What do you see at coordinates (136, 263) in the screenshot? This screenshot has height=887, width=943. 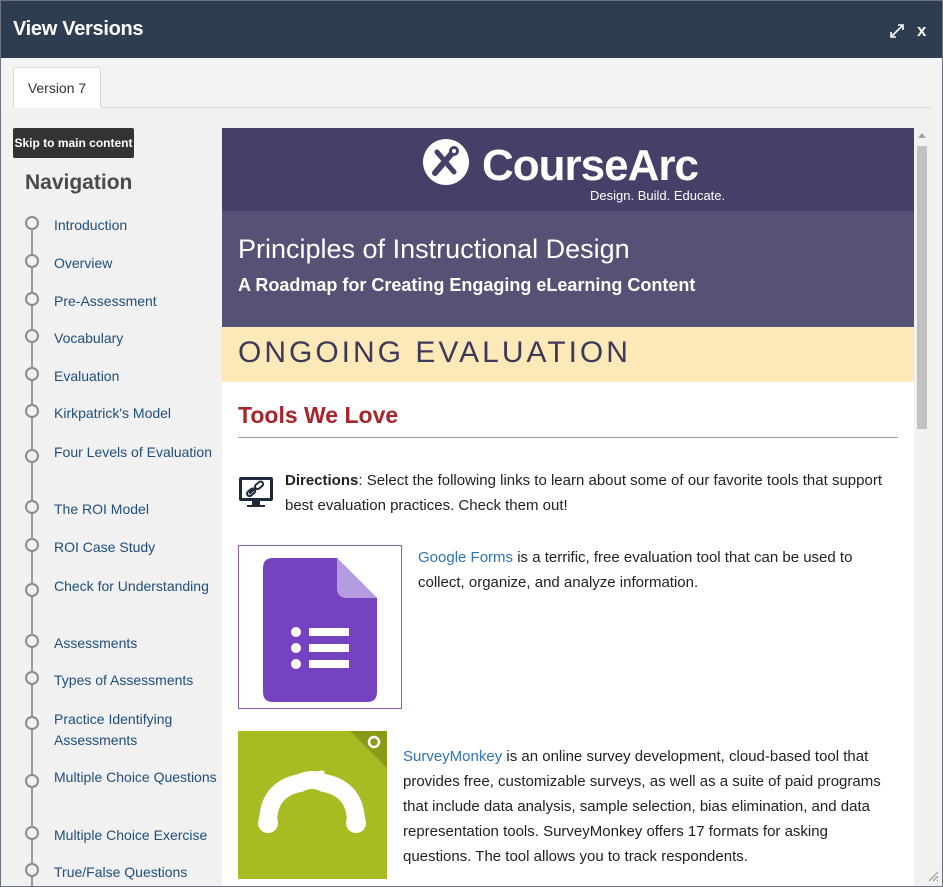 I see `nav-item-label: Overview` at bounding box center [136, 263].